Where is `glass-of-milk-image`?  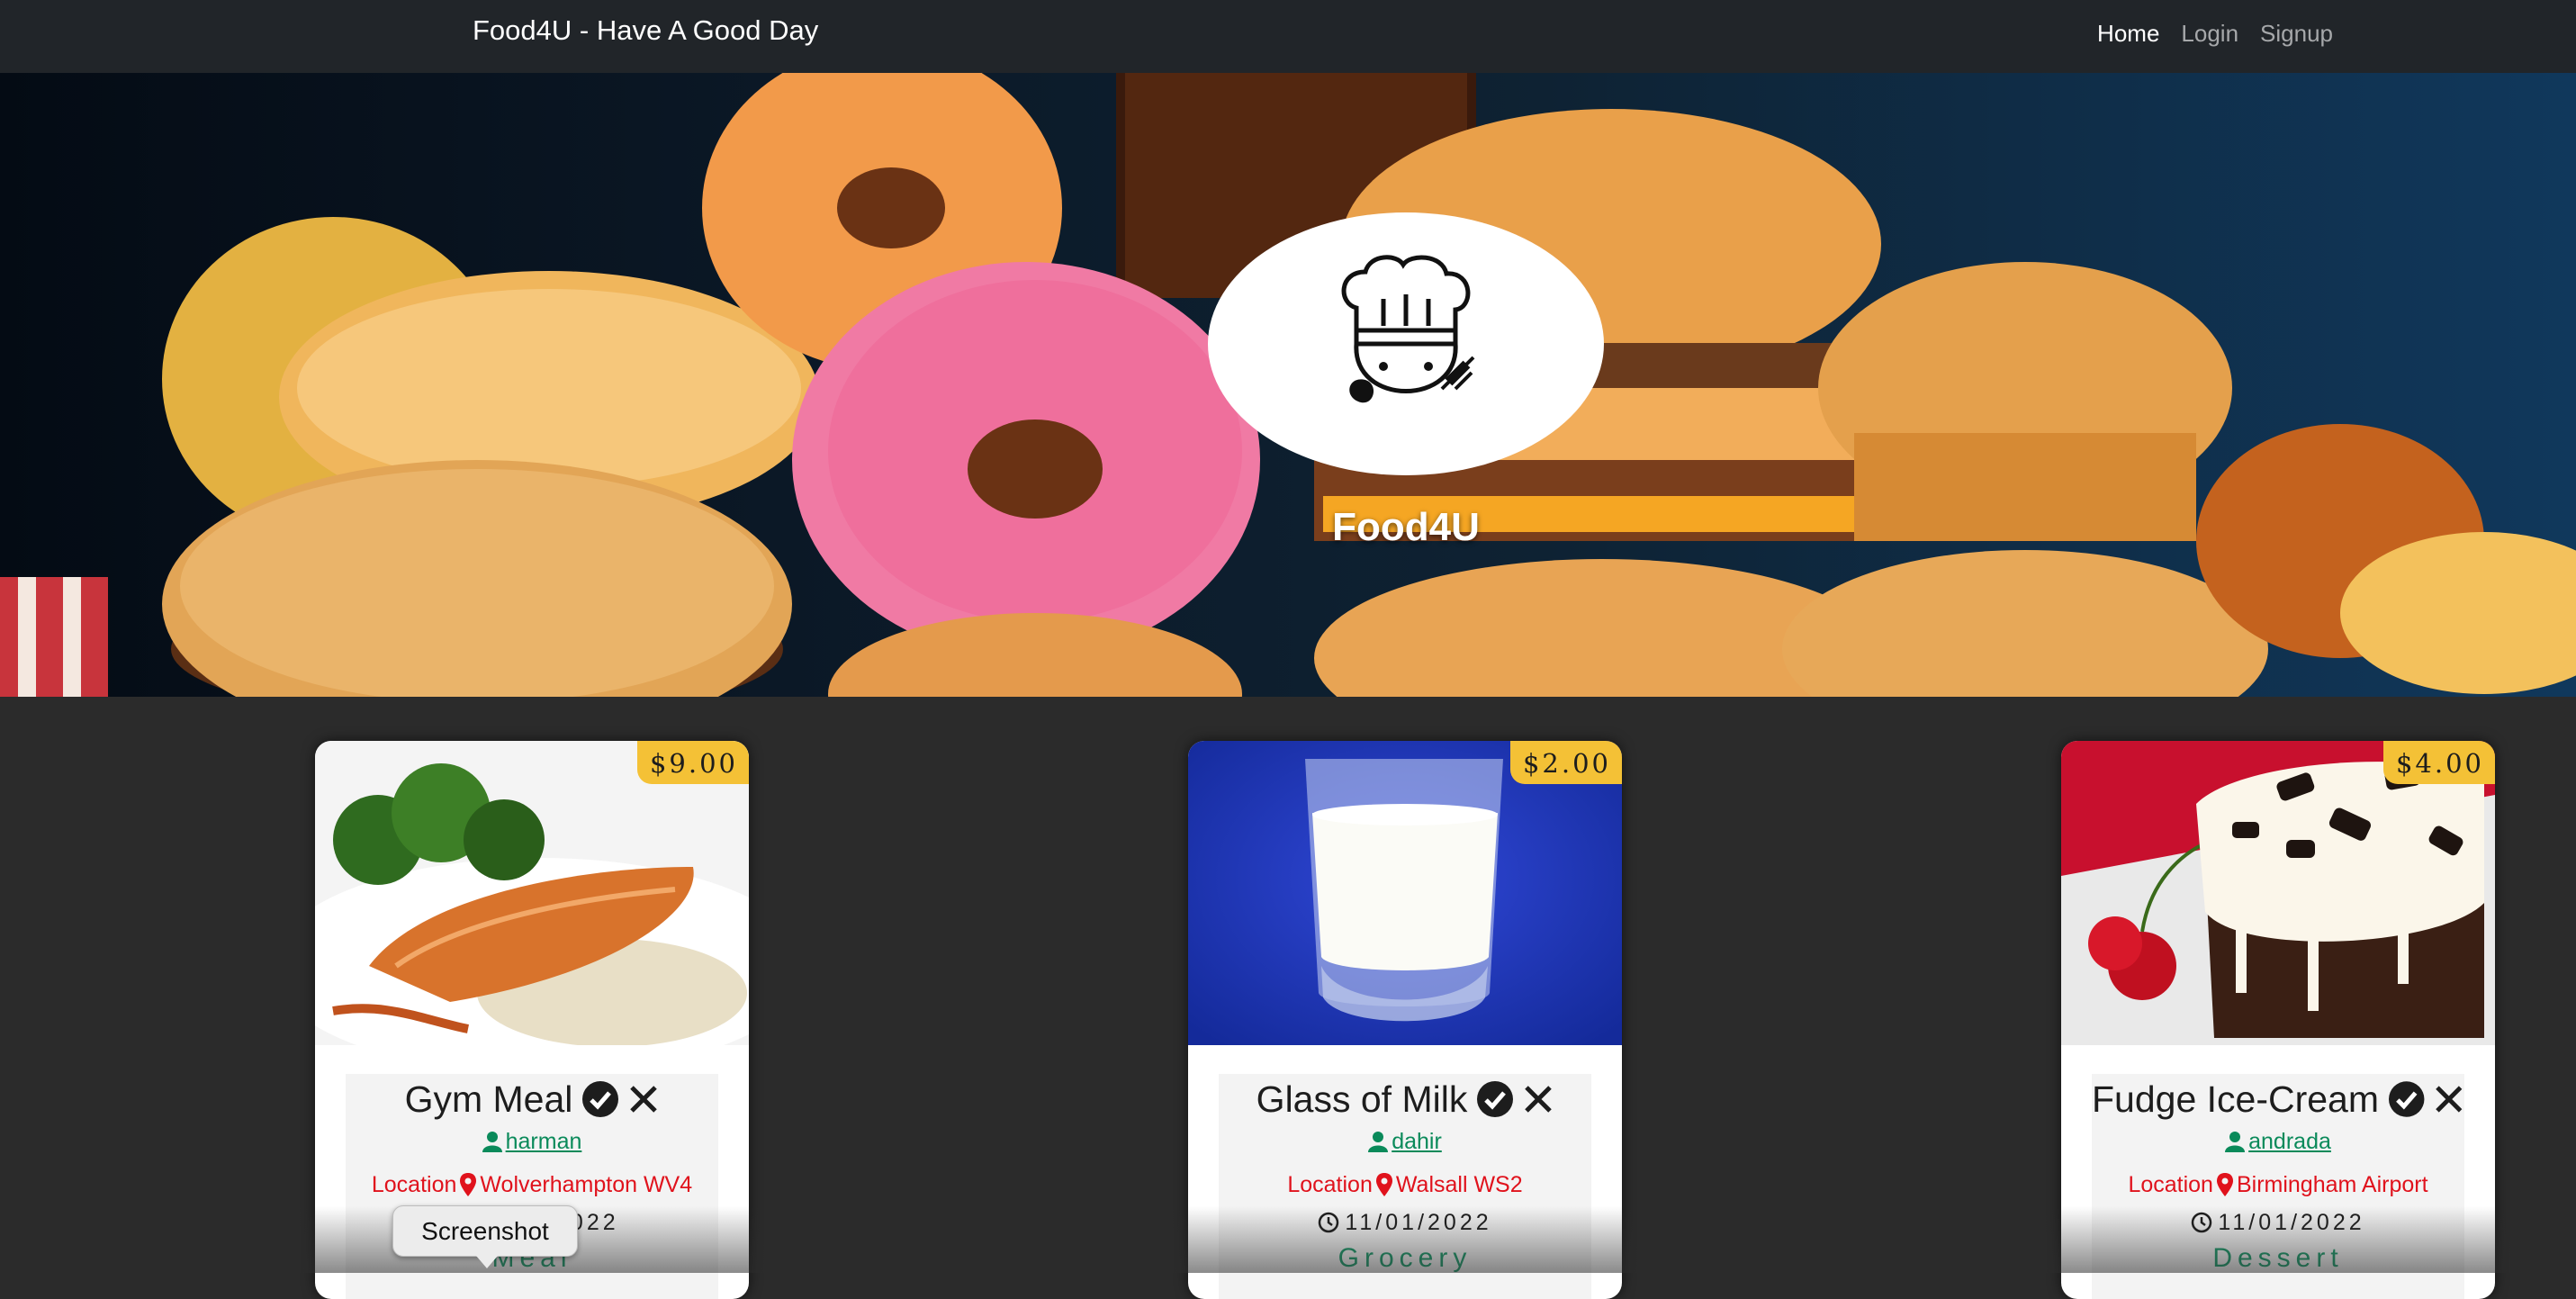
glass-of-milk-image is located at coordinates (1405, 893).